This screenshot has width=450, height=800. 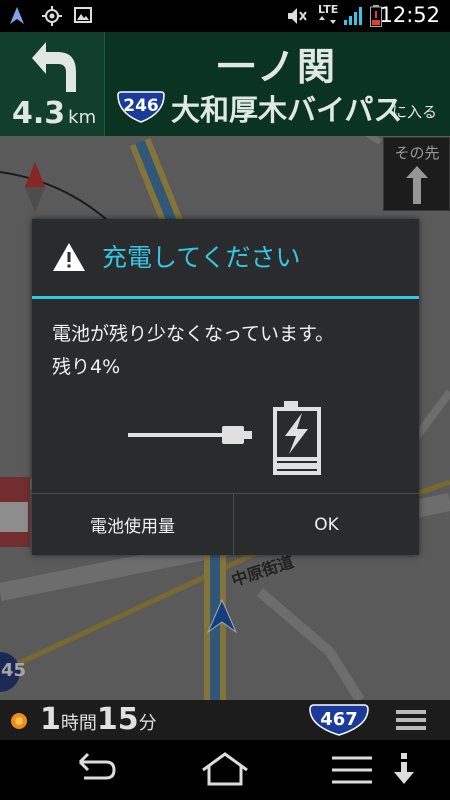 I want to click on route-shield: 467, so click(x=339, y=720).